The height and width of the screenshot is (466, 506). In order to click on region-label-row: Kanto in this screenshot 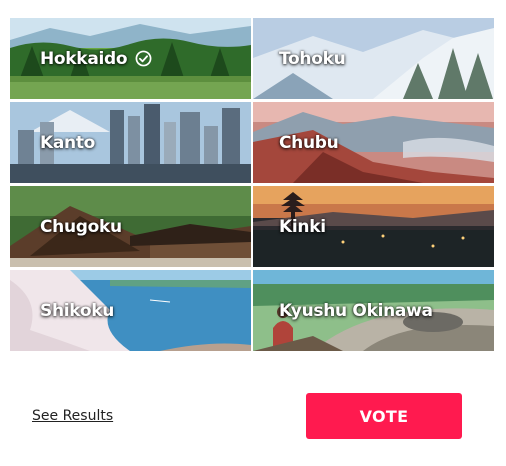, I will do `click(130, 142)`.